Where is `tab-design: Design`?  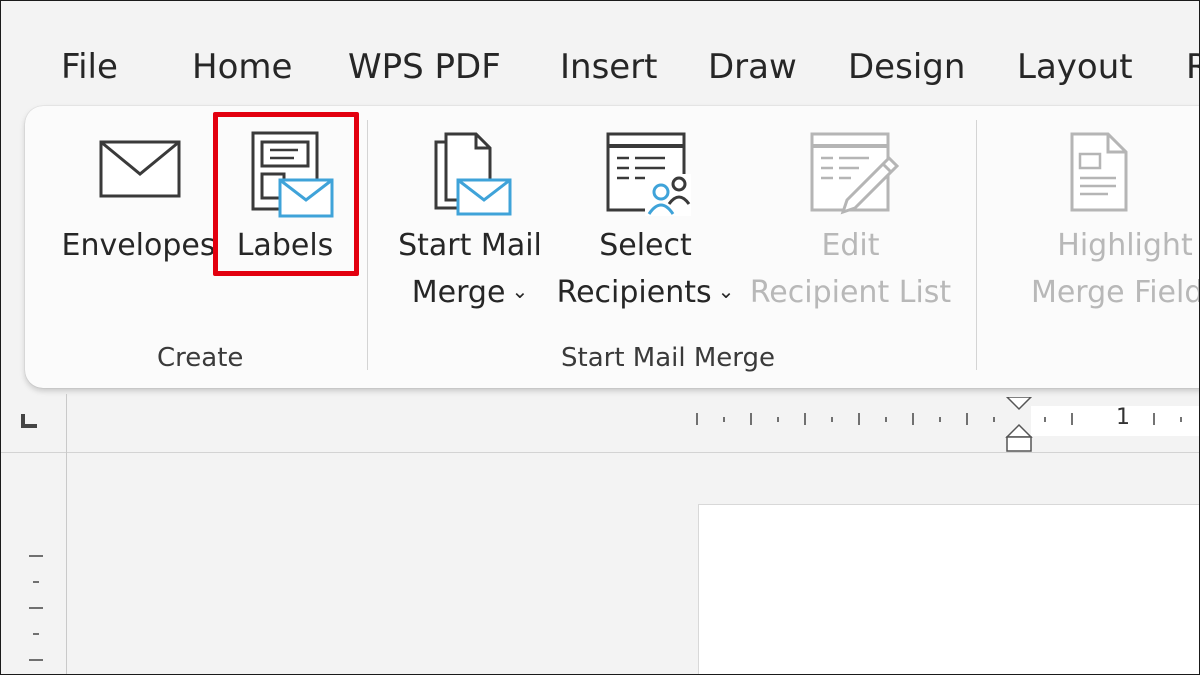 tab-design: Design is located at coordinates (906, 67).